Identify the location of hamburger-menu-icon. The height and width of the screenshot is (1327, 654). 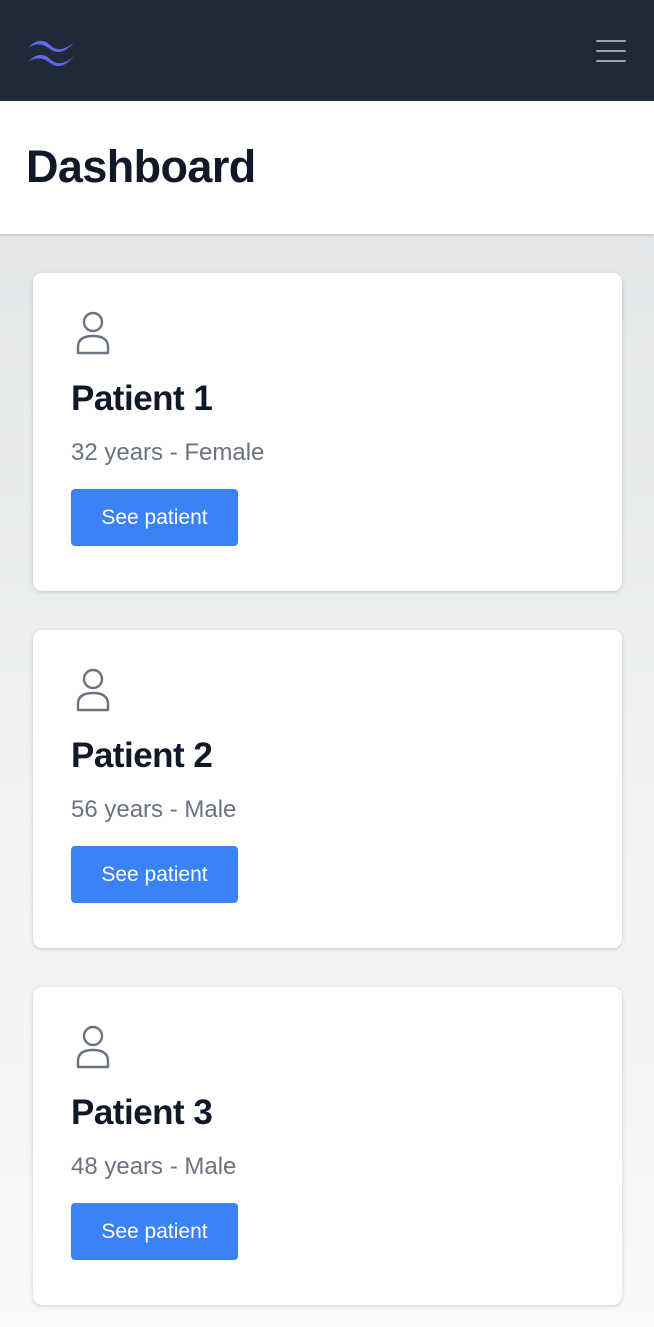
(611, 50).